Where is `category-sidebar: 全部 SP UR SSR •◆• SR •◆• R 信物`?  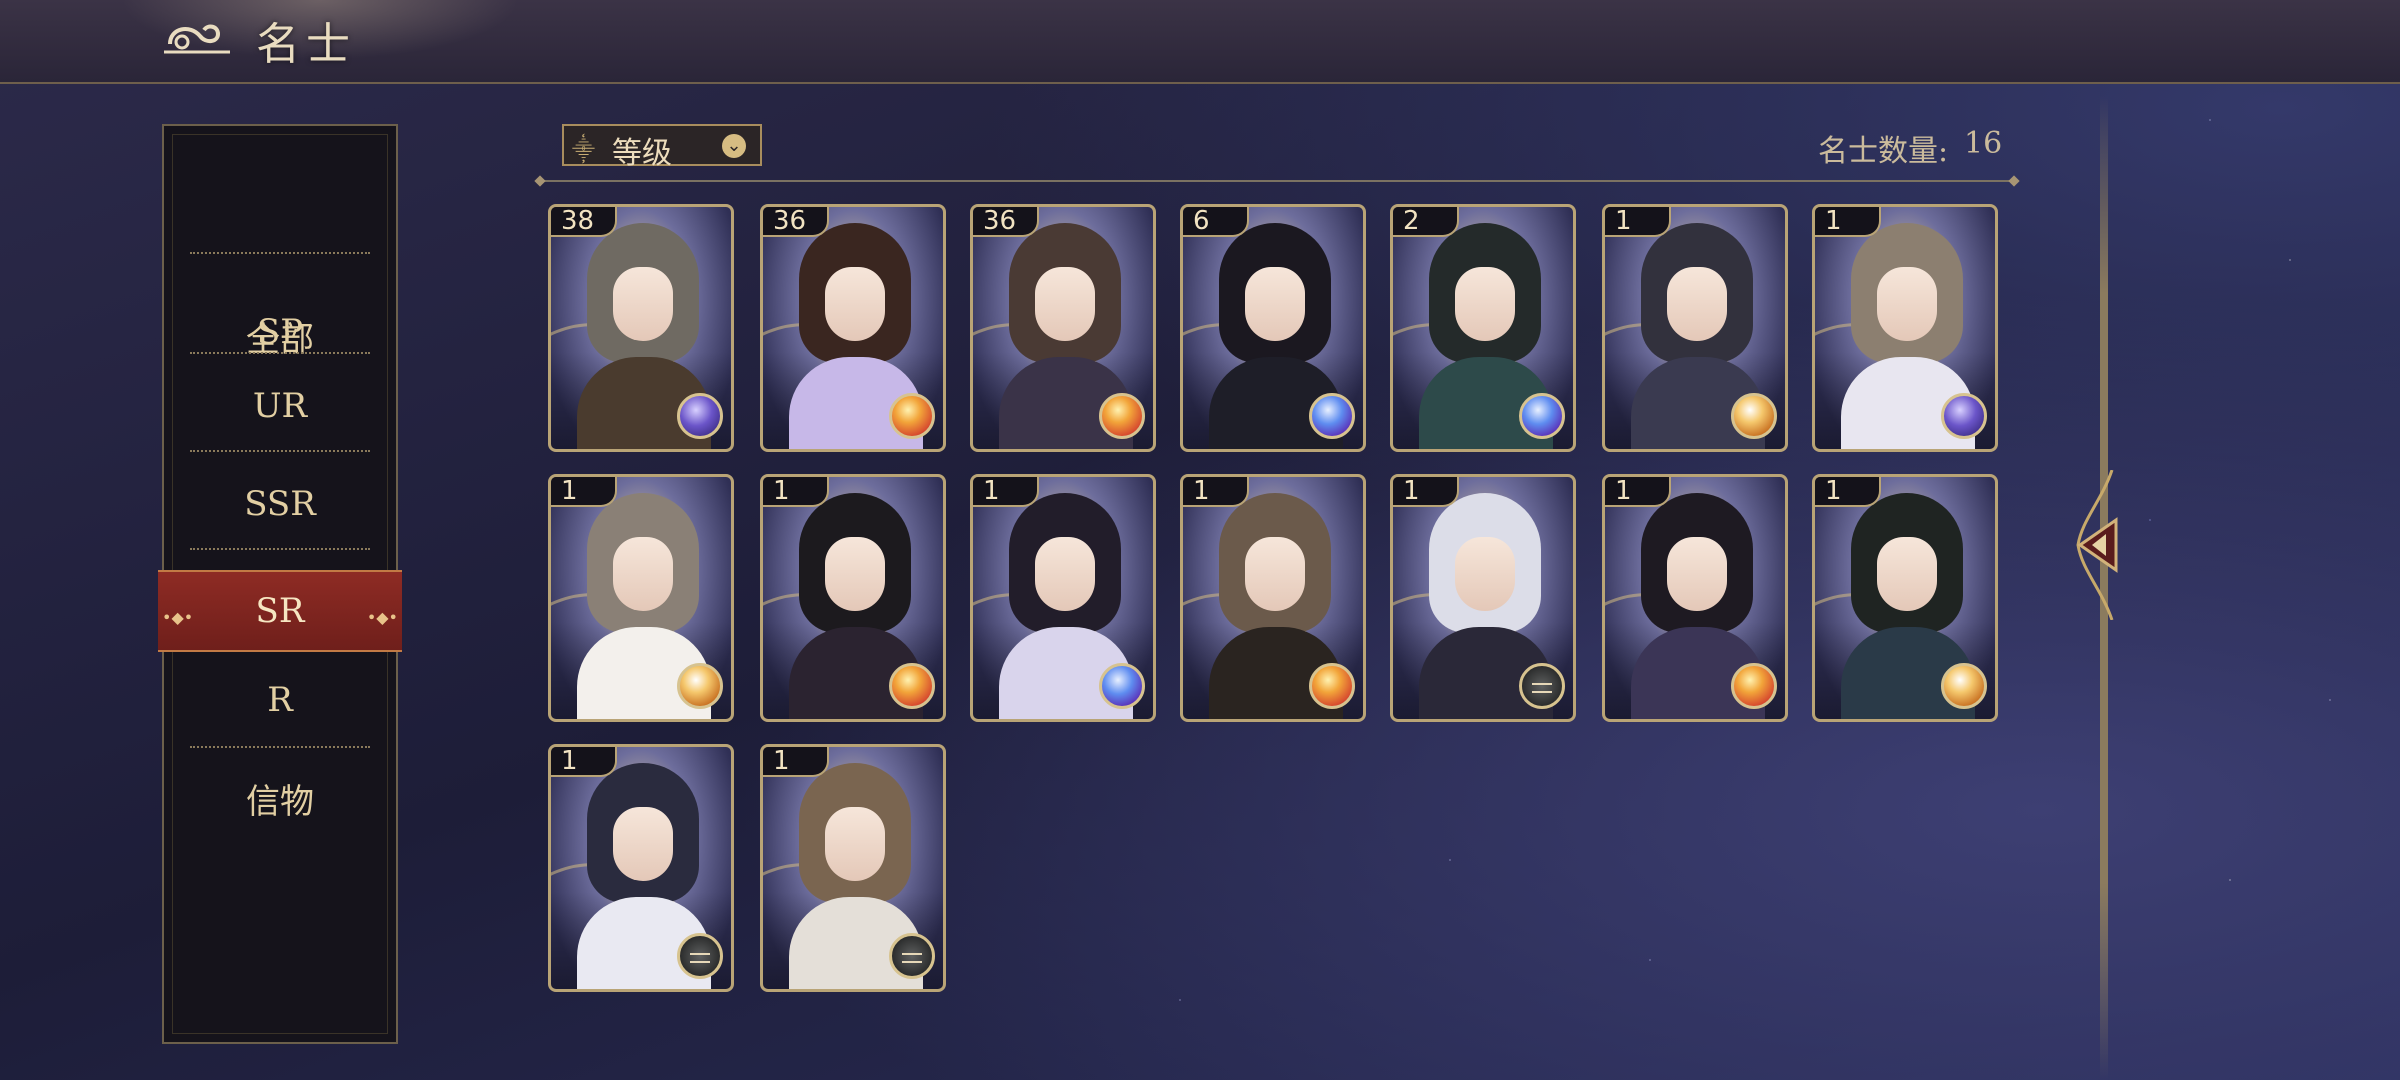
category-sidebar: 全部 SP UR SSR •◆• SR •◆• R 信物 is located at coordinates (280, 584).